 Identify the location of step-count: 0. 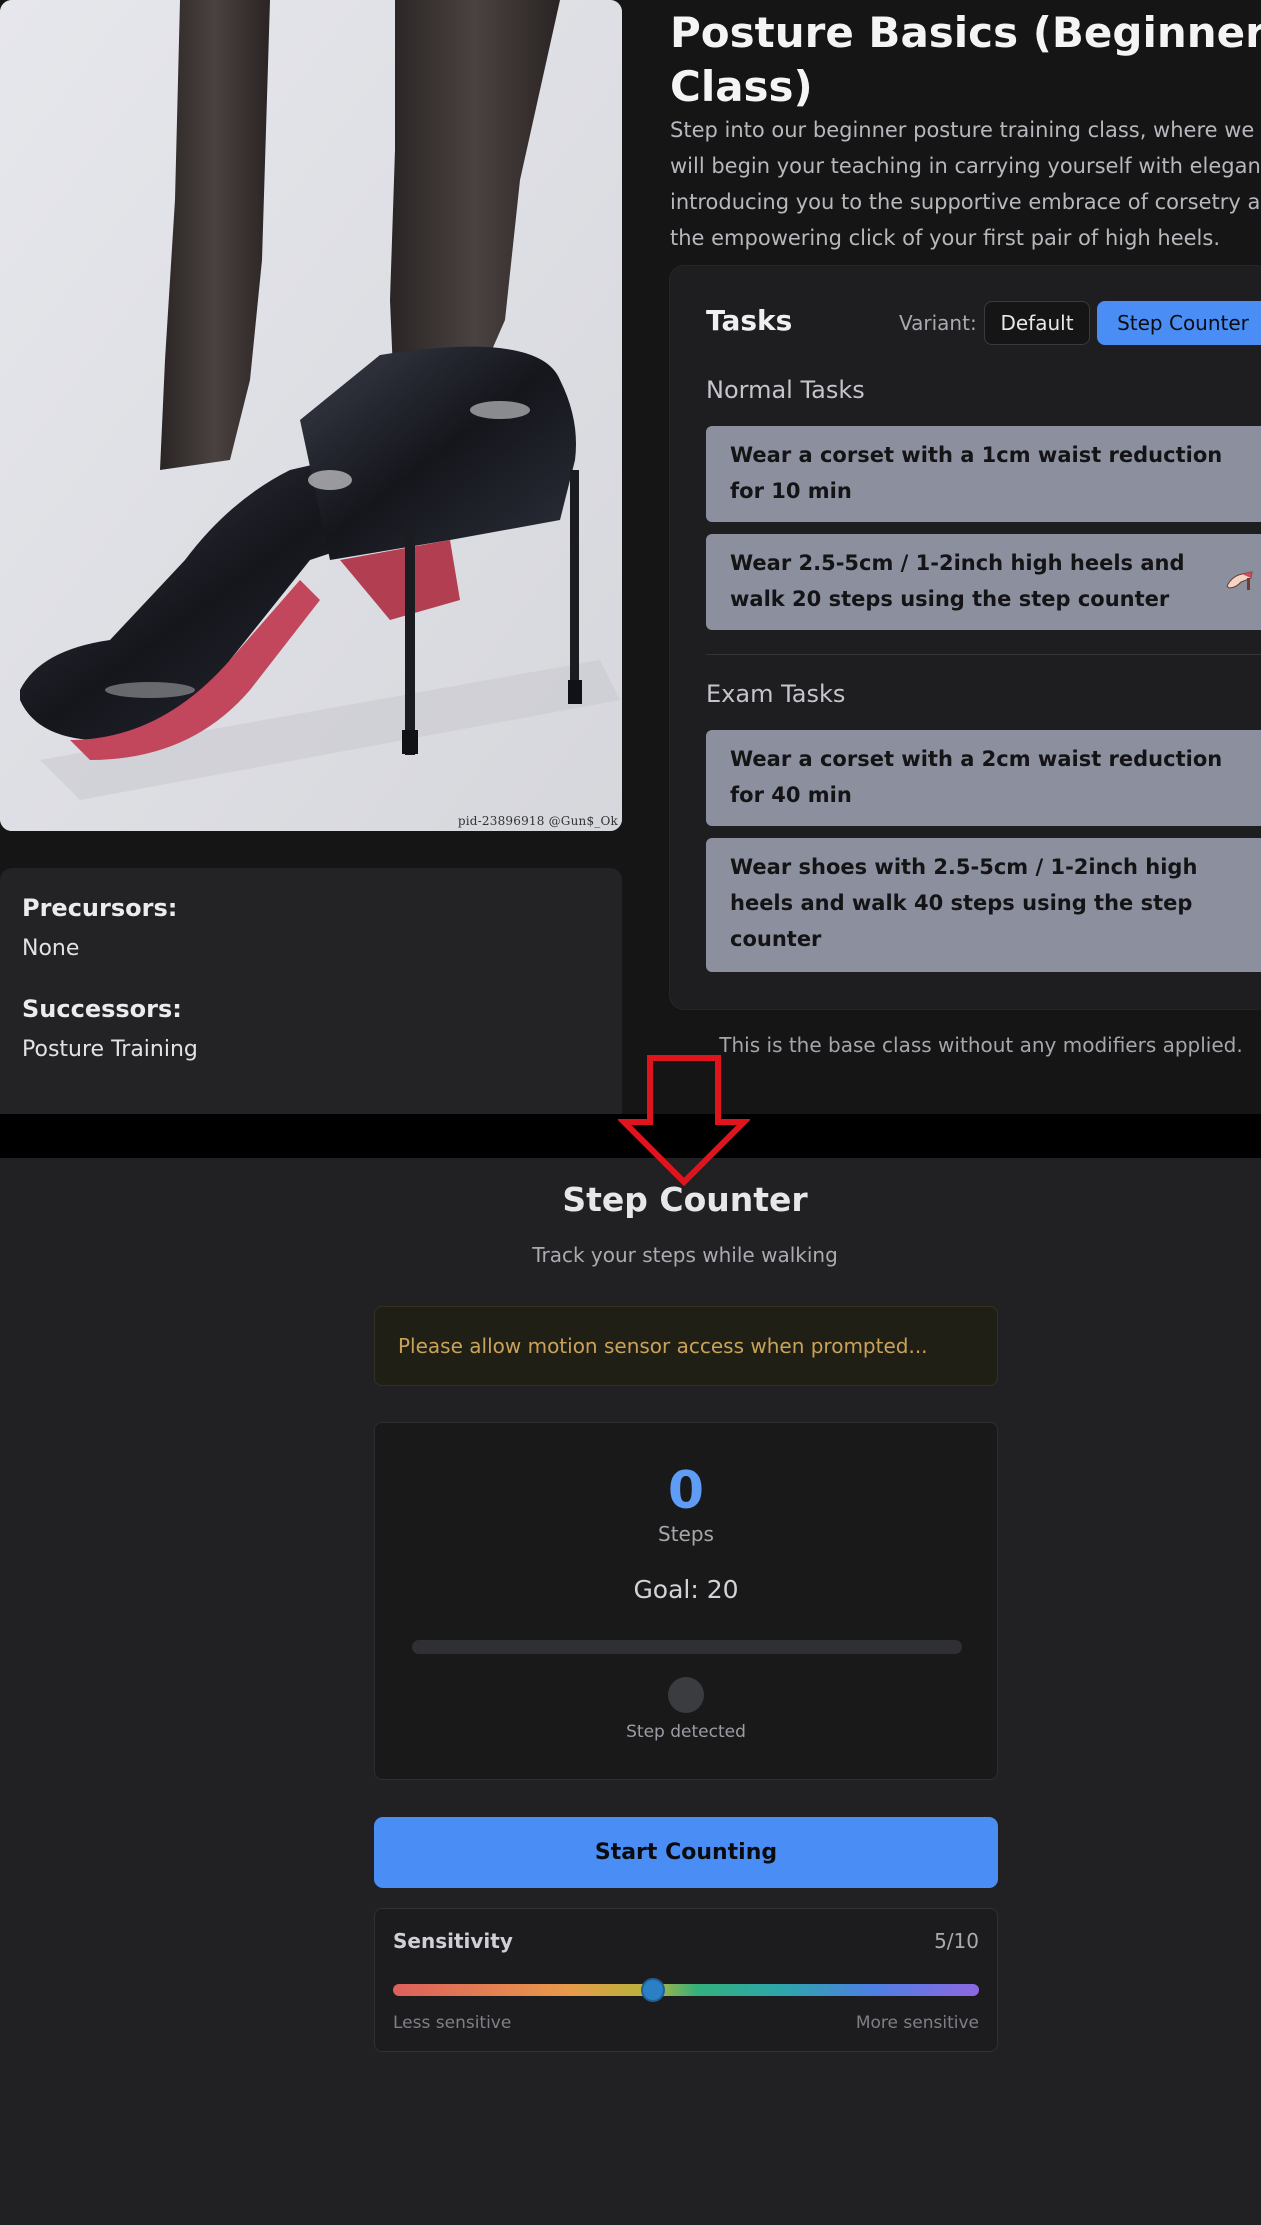
(686, 1491).